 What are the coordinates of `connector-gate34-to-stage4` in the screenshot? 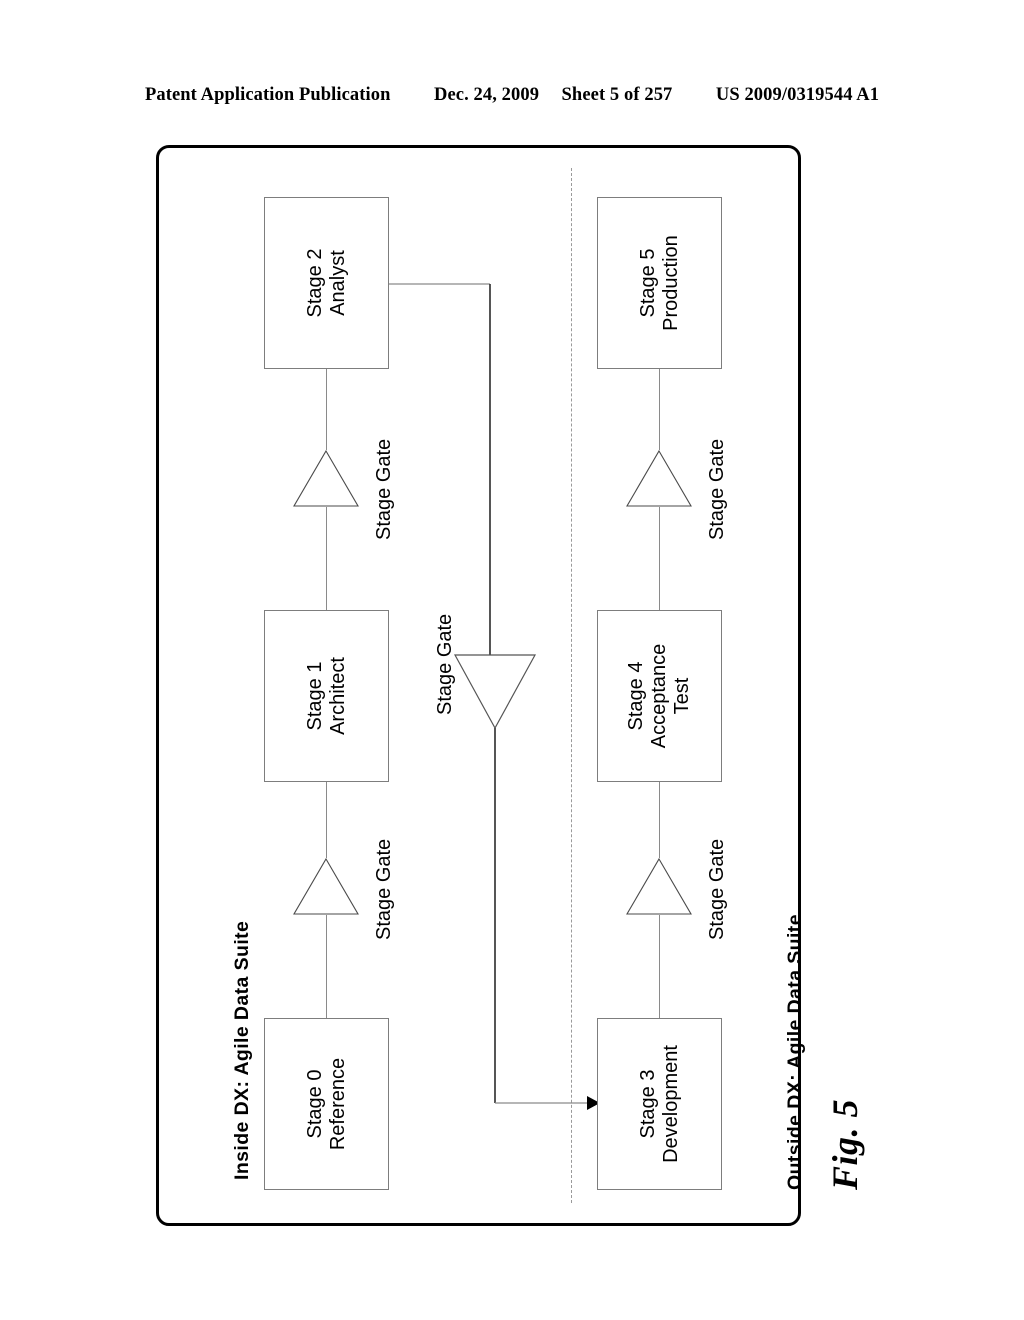 It's located at (659, 820).